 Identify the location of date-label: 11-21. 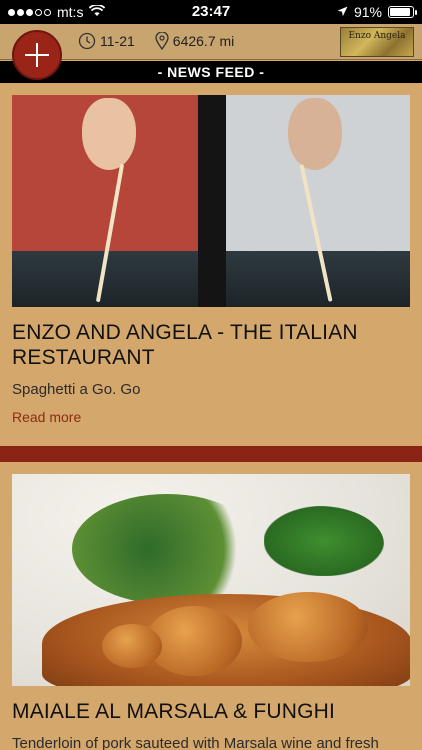
(117, 41).